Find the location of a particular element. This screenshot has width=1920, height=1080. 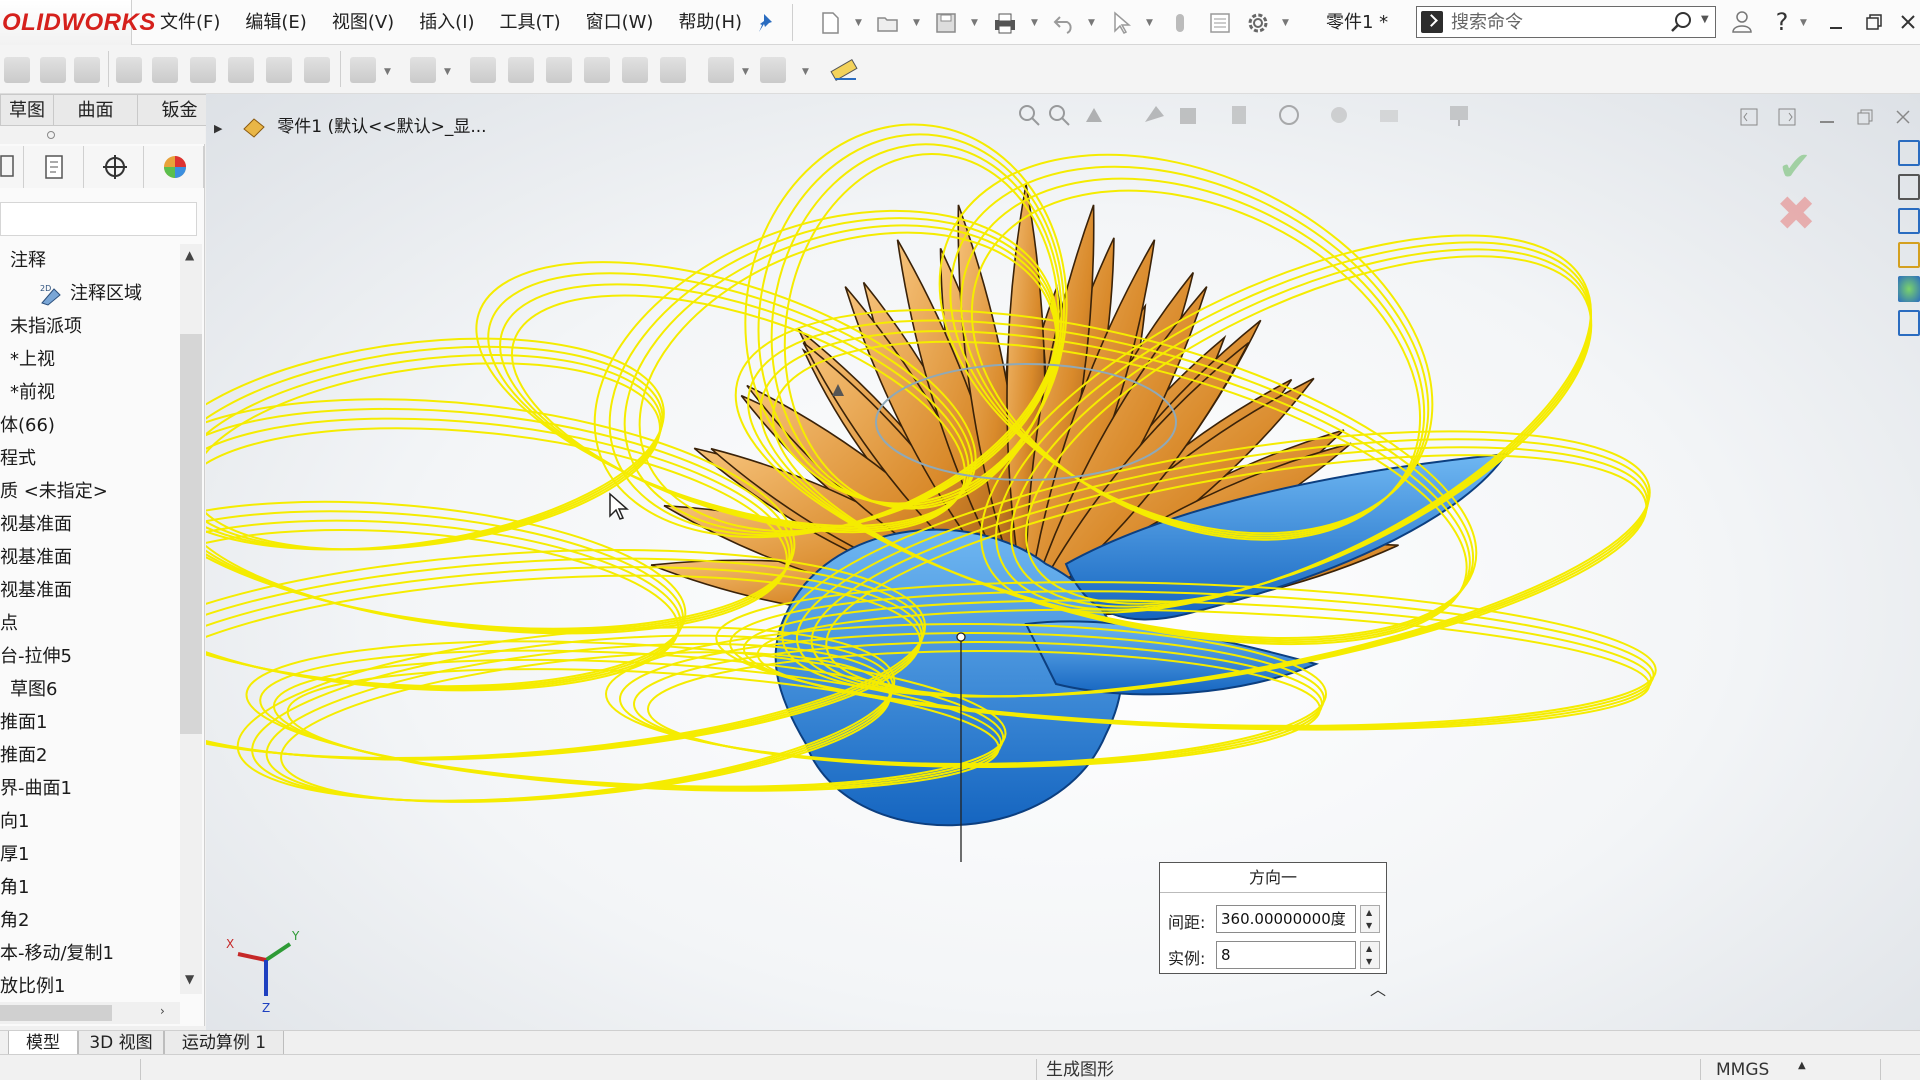

tree-item: 草图6 is located at coordinates (90, 689).